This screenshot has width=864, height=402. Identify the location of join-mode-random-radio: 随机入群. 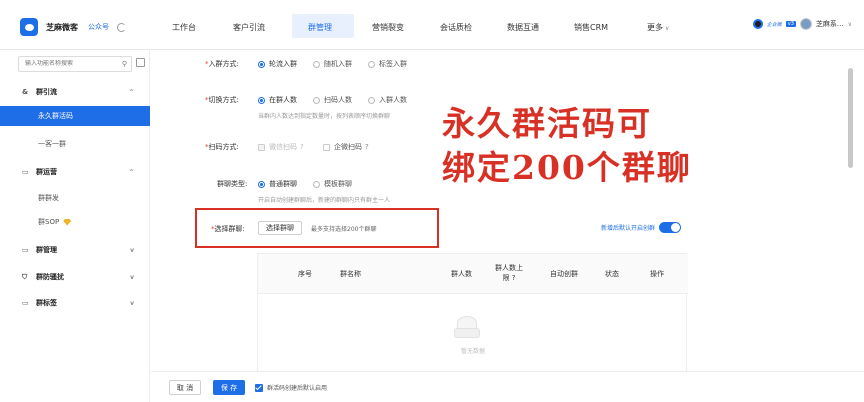
(332, 64).